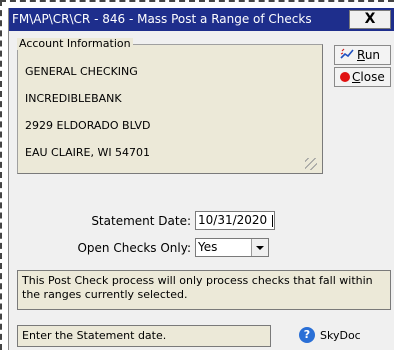 Image resolution: width=394 pixels, height=350 pixels. Describe the element at coordinates (232, 247) in the screenshot. I see `open-checks-select: Yes` at that location.